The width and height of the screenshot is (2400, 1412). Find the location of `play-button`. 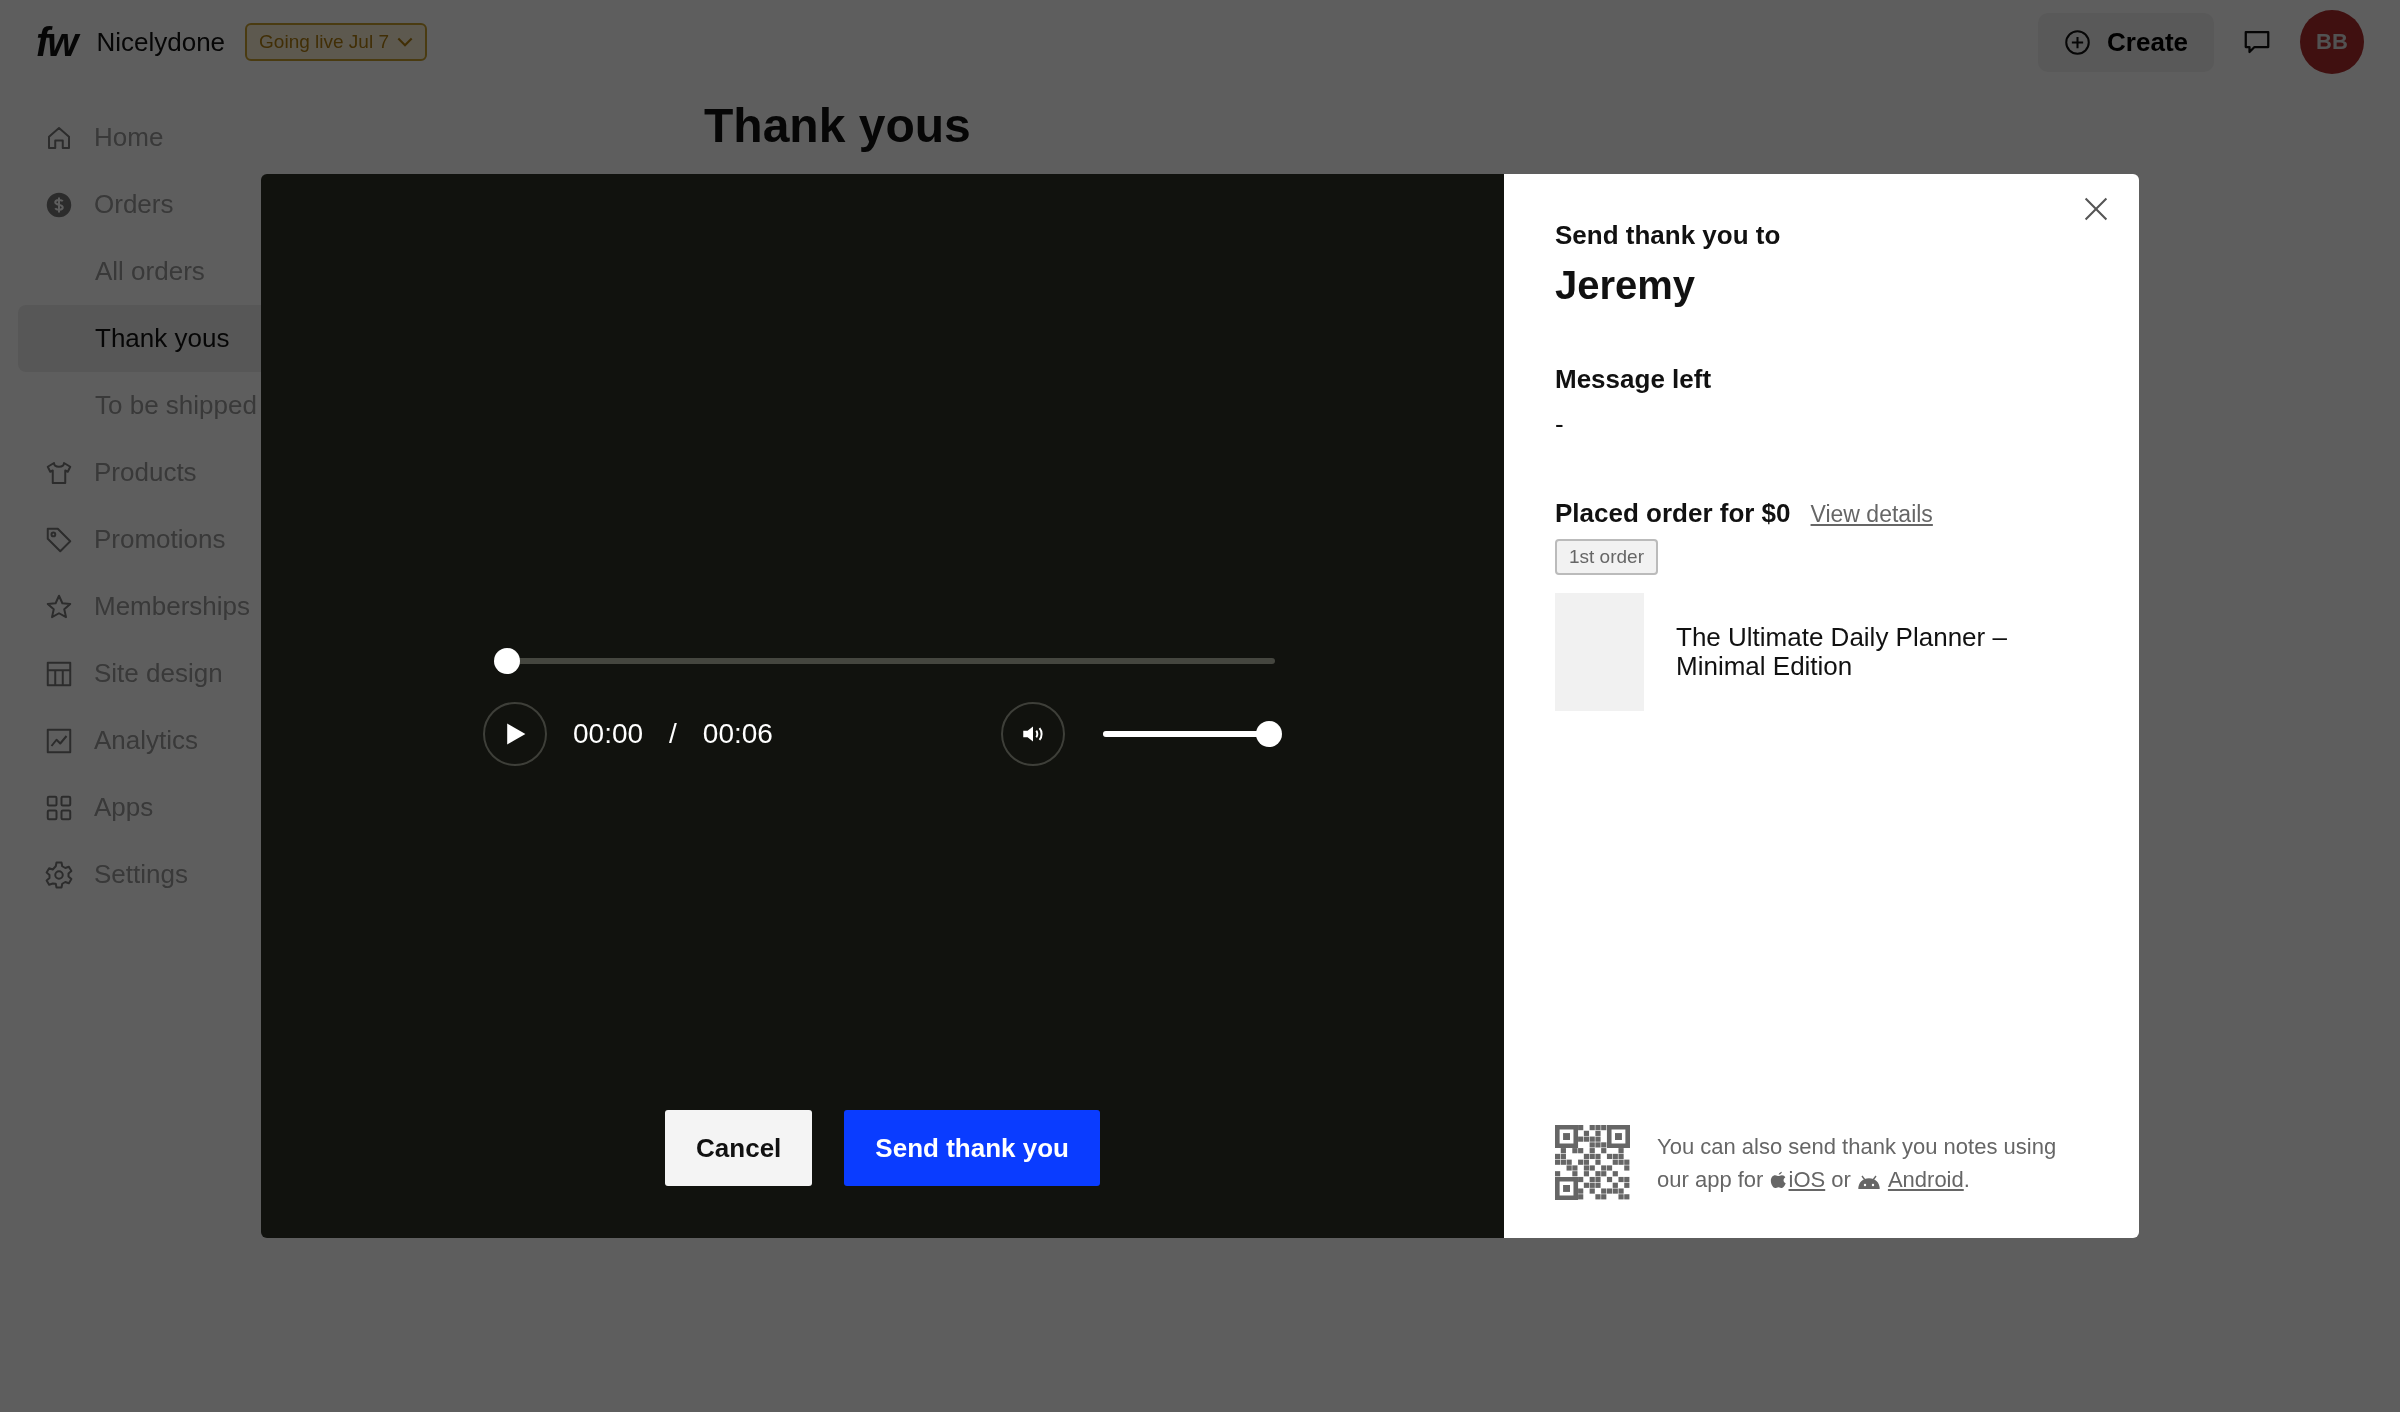

play-button is located at coordinates (515, 734).